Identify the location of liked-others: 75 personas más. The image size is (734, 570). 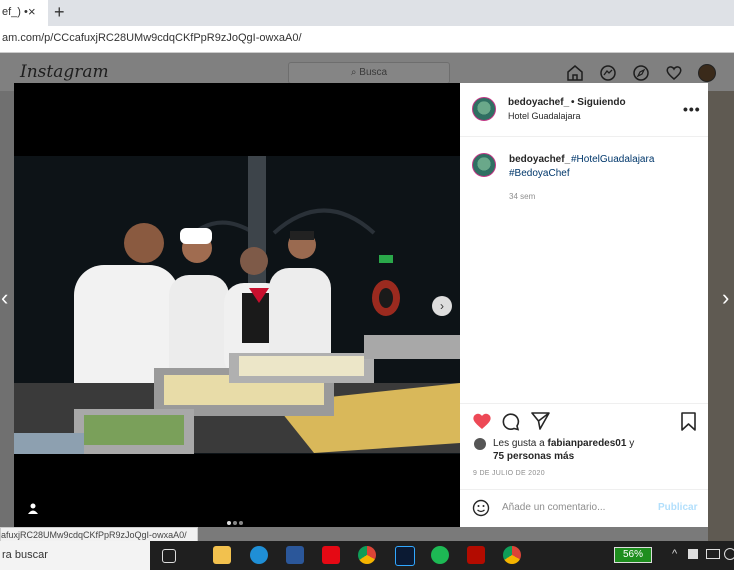
(533, 456).